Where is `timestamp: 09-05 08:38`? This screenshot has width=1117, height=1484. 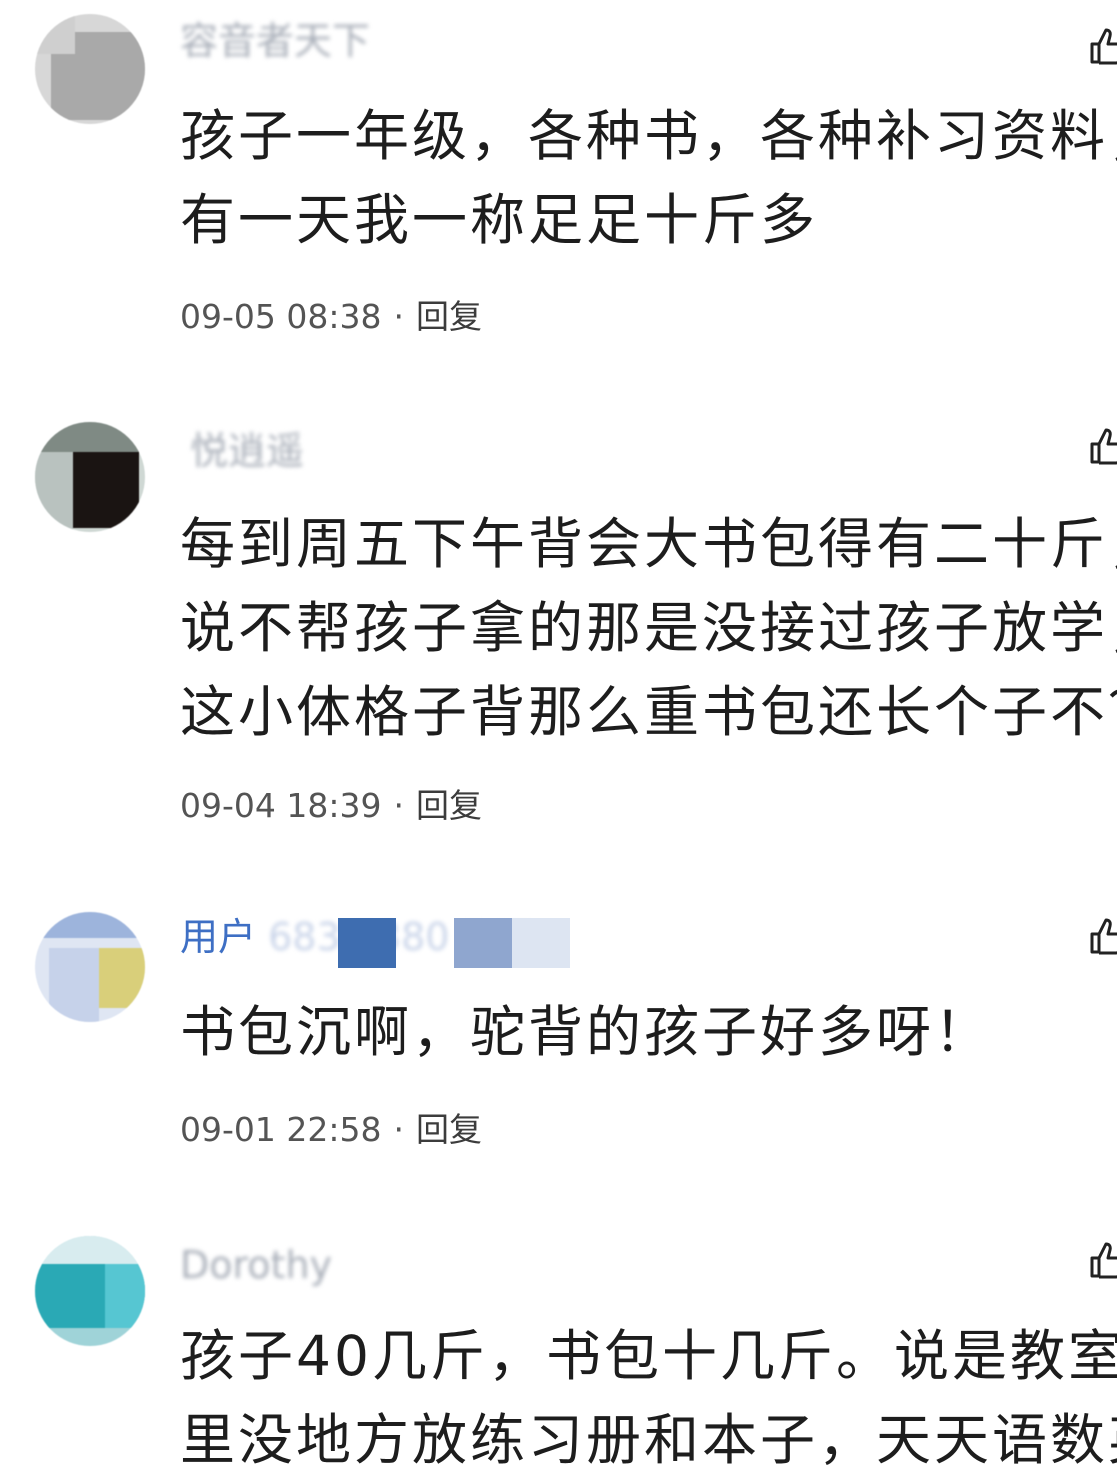
timestamp: 09-05 08:38 is located at coordinates (281, 316).